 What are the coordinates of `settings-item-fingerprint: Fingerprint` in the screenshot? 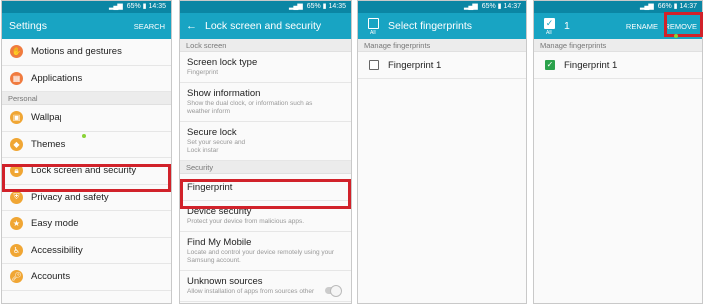 It's located at (265, 187).